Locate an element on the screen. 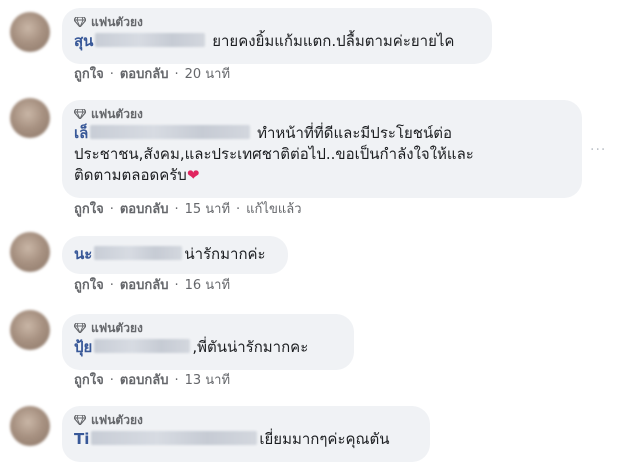 Image resolution: width=620 pixels, height=465 pixels. commenter-name: สุน is located at coordinates (140, 41).